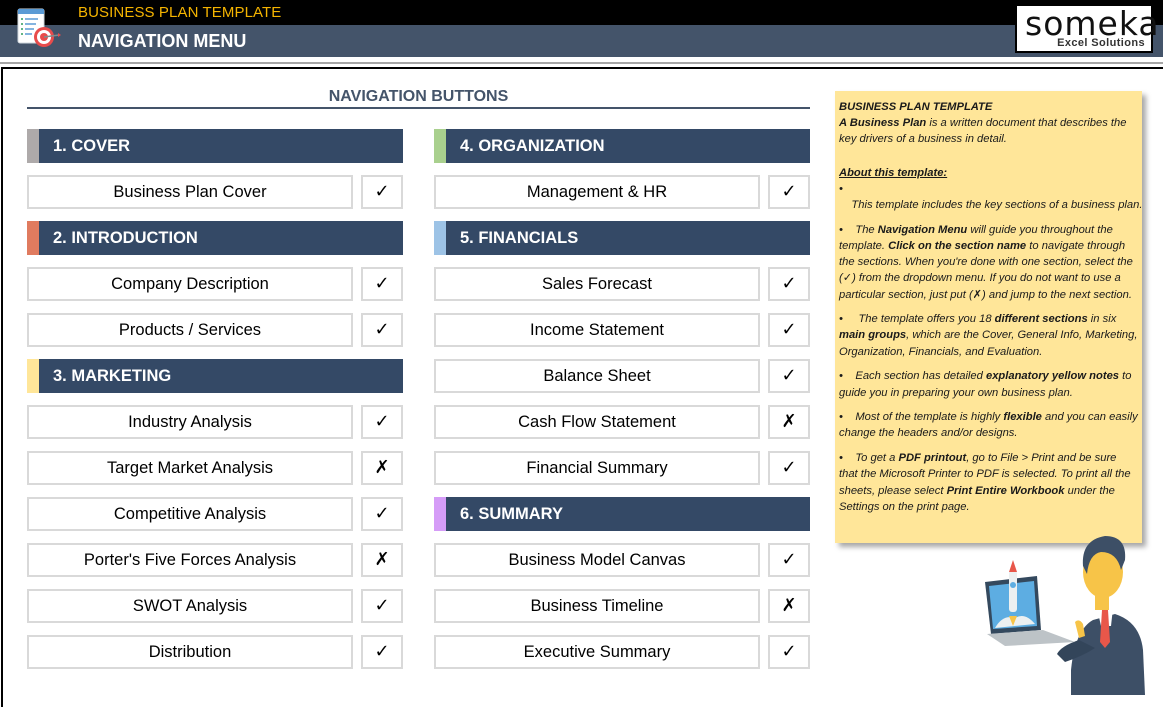 The height and width of the screenshot is (707, 1163). What do you see at coordinates (581, 63) in the screenshot?
I see `header-separator` at bounding box center [581, 63].